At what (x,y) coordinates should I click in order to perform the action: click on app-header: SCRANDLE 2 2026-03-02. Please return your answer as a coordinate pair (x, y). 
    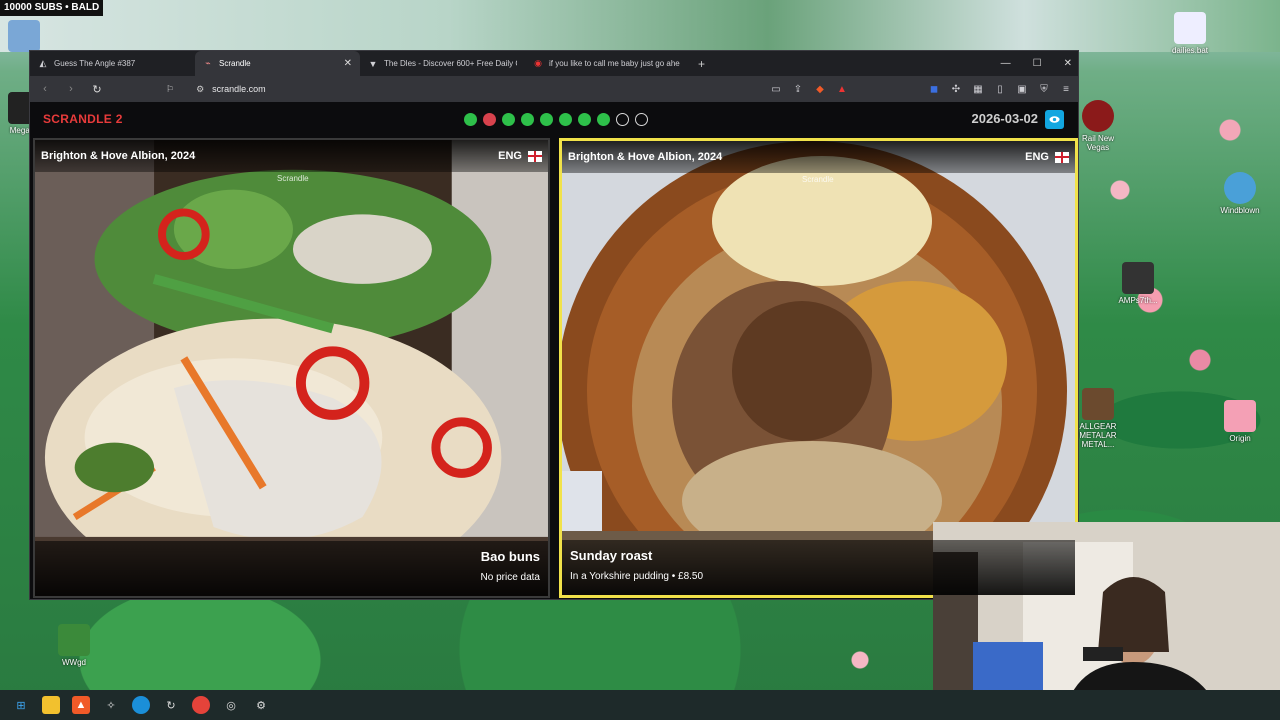
    Looking at the image, I should click on (554, 119).